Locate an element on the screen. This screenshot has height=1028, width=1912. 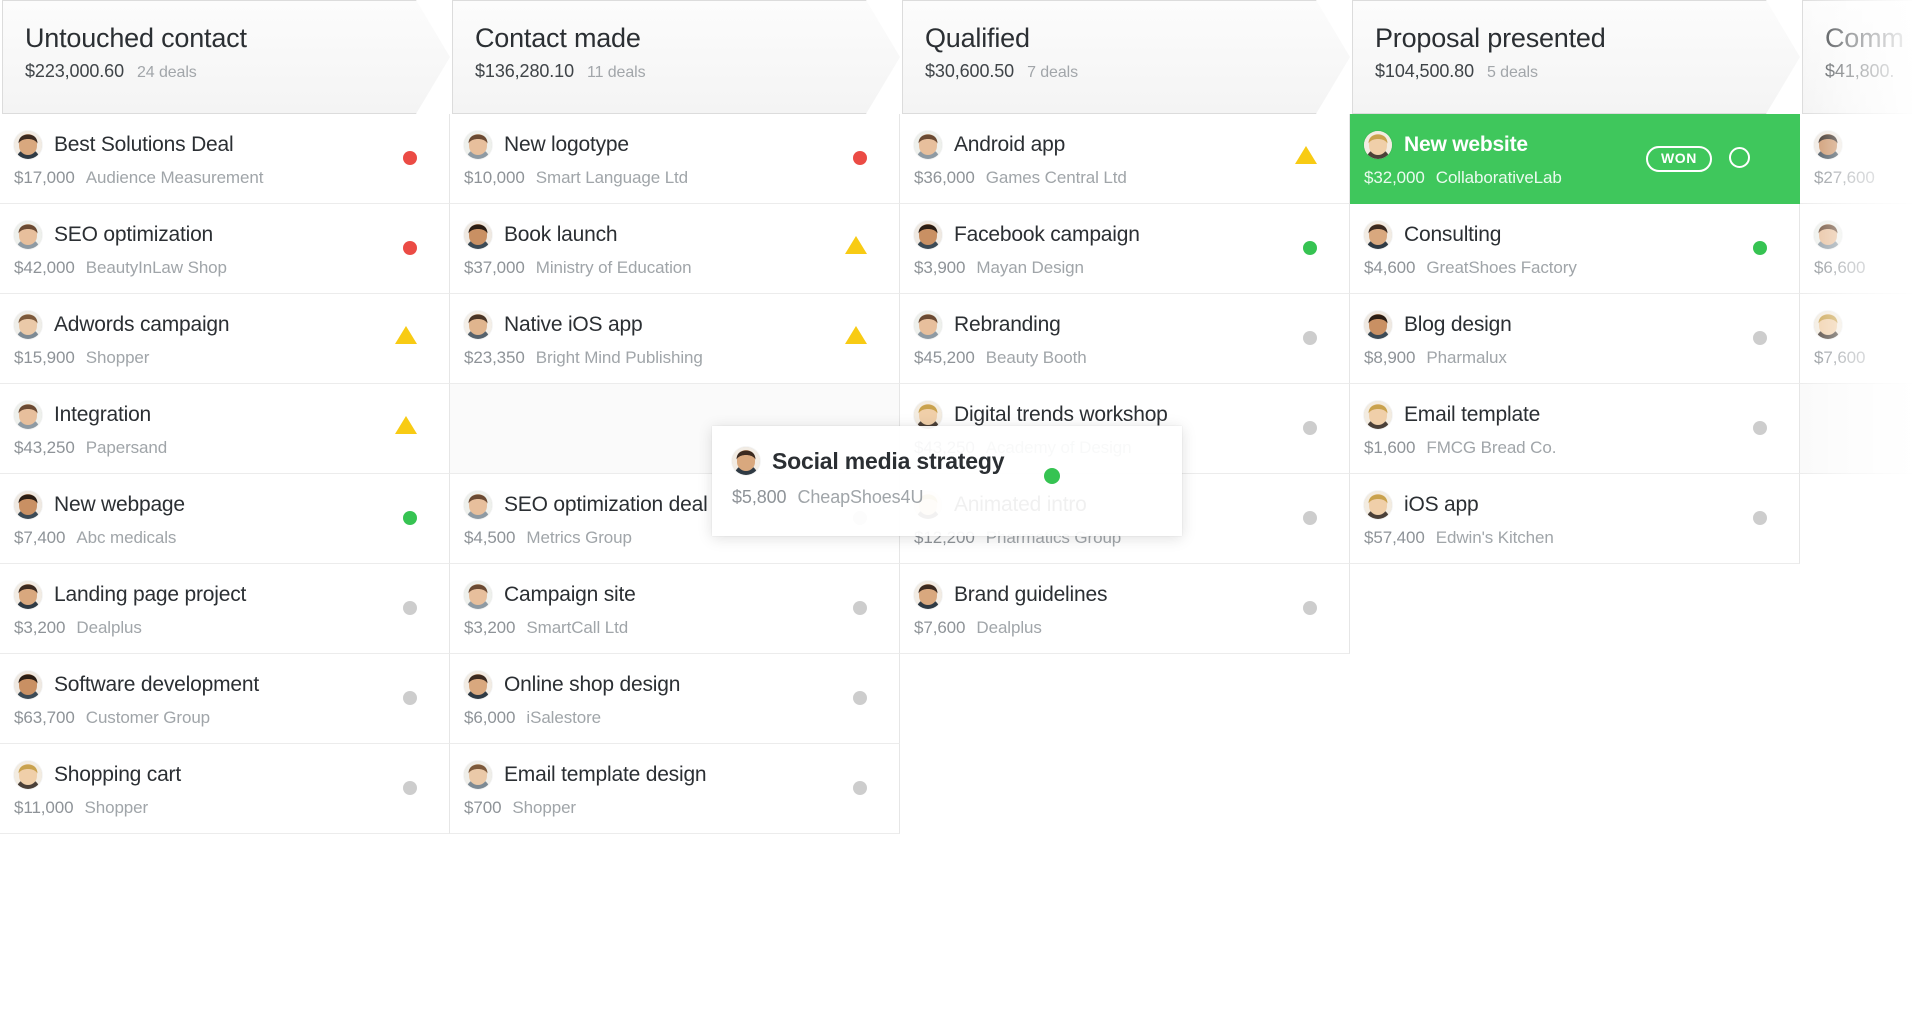
deal-amount: $3,200 is located at coordinates (490, 627).